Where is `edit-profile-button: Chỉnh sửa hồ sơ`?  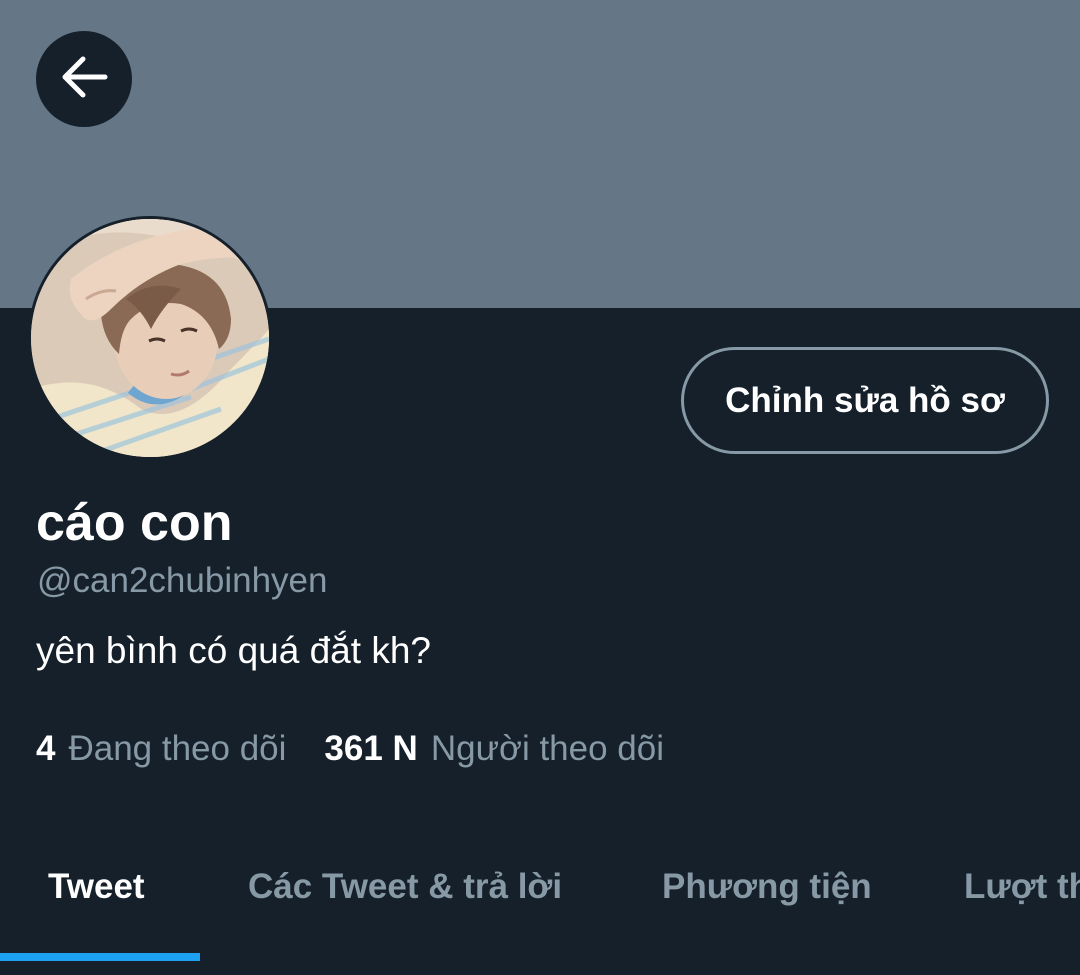
edit-profile-button: Chỉnh sửa hồ sơ is located at coordinates (865, 400).